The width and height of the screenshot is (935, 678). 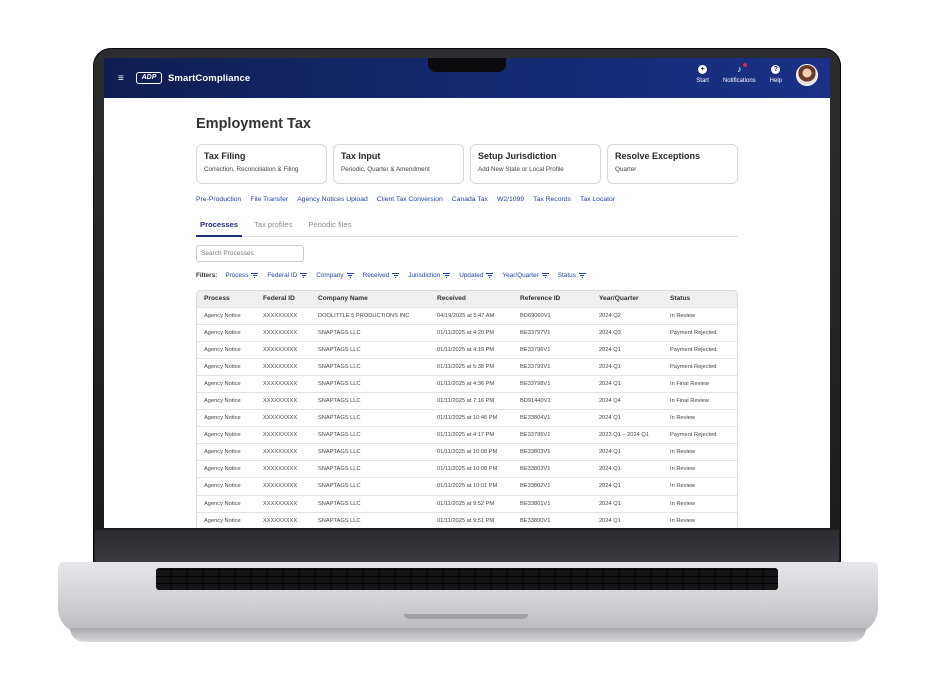 What do you see at coordinates (123, 78) in the screenshot?
I see `hamburger-icon: ≡` at bounding box center [123, 78].